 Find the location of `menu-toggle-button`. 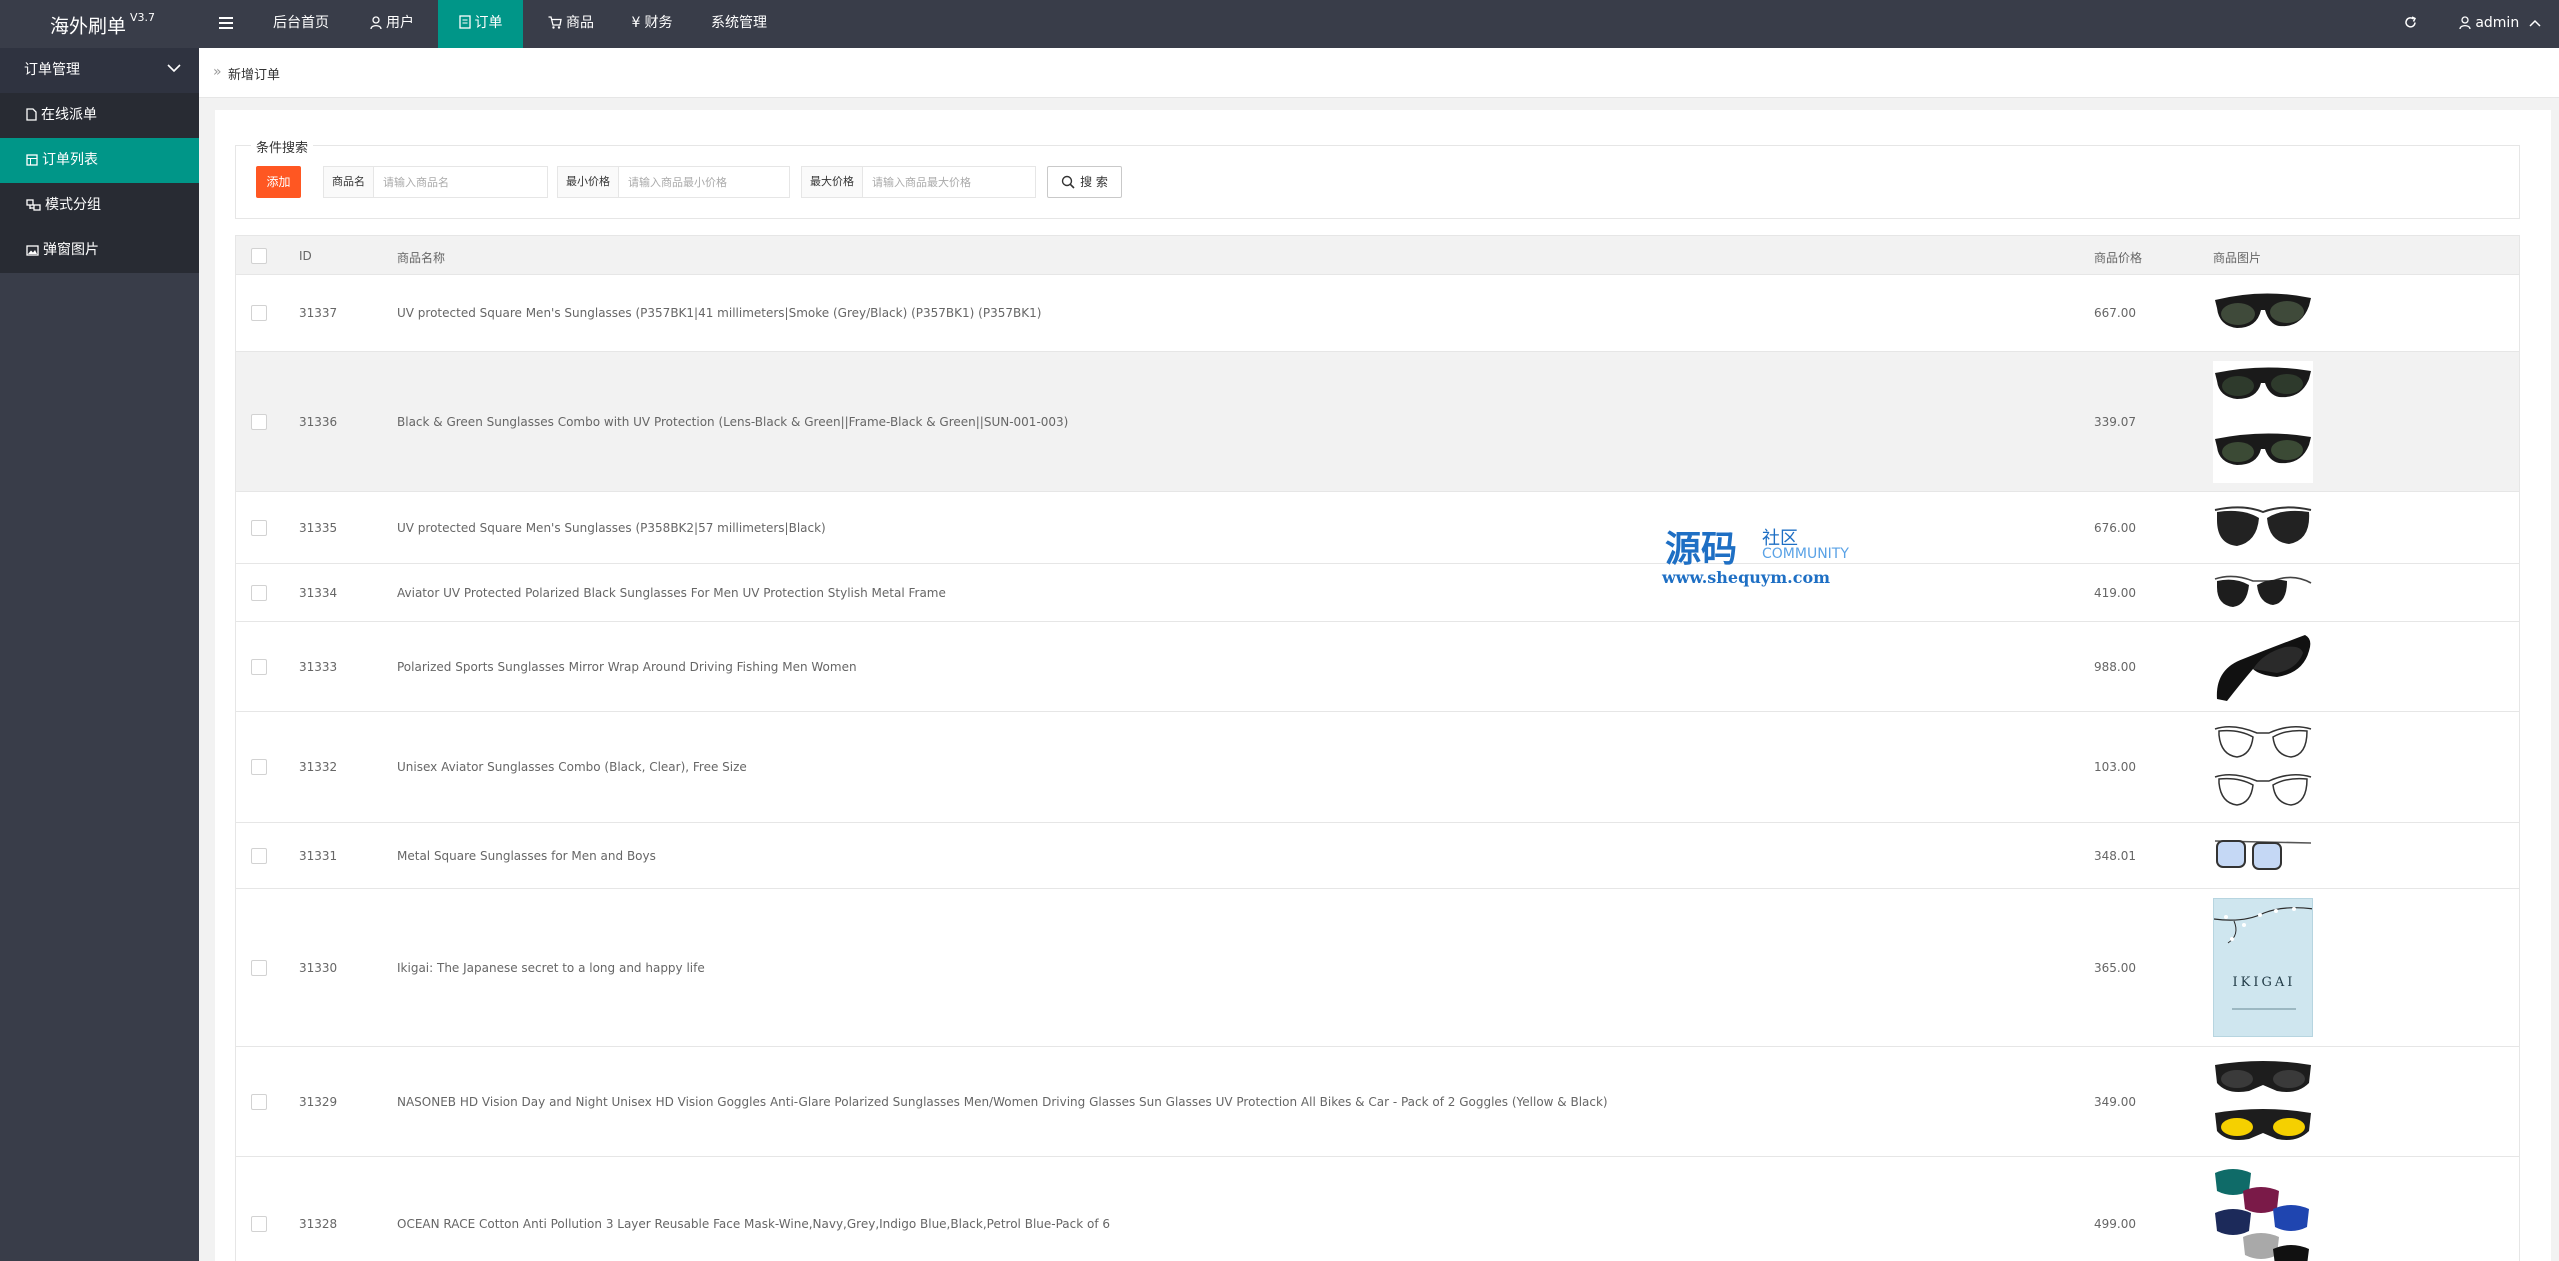

menu-toggle-button is located at coordinates (228, 24).